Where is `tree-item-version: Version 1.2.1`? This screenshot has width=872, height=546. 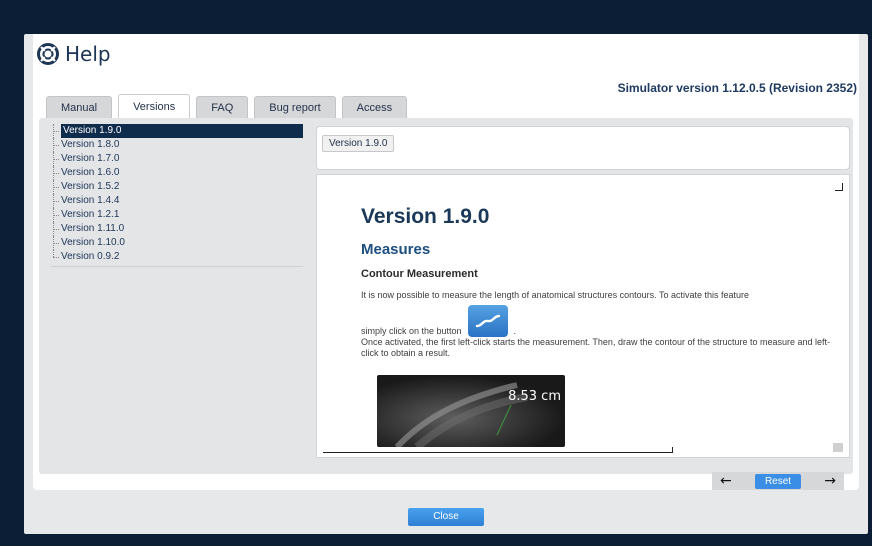
tree-item-version: Version 1.2.1 is located at coordinates (177, 215).